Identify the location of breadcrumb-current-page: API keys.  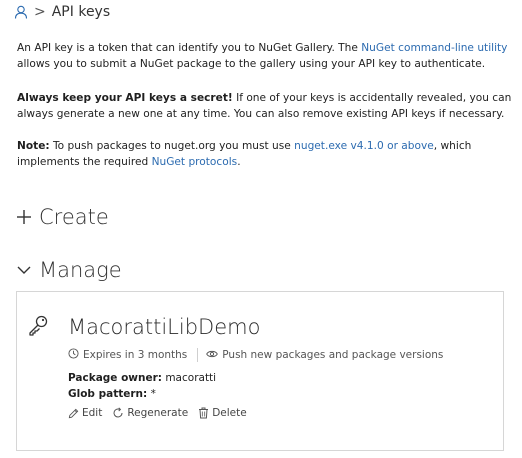
(81, 12).